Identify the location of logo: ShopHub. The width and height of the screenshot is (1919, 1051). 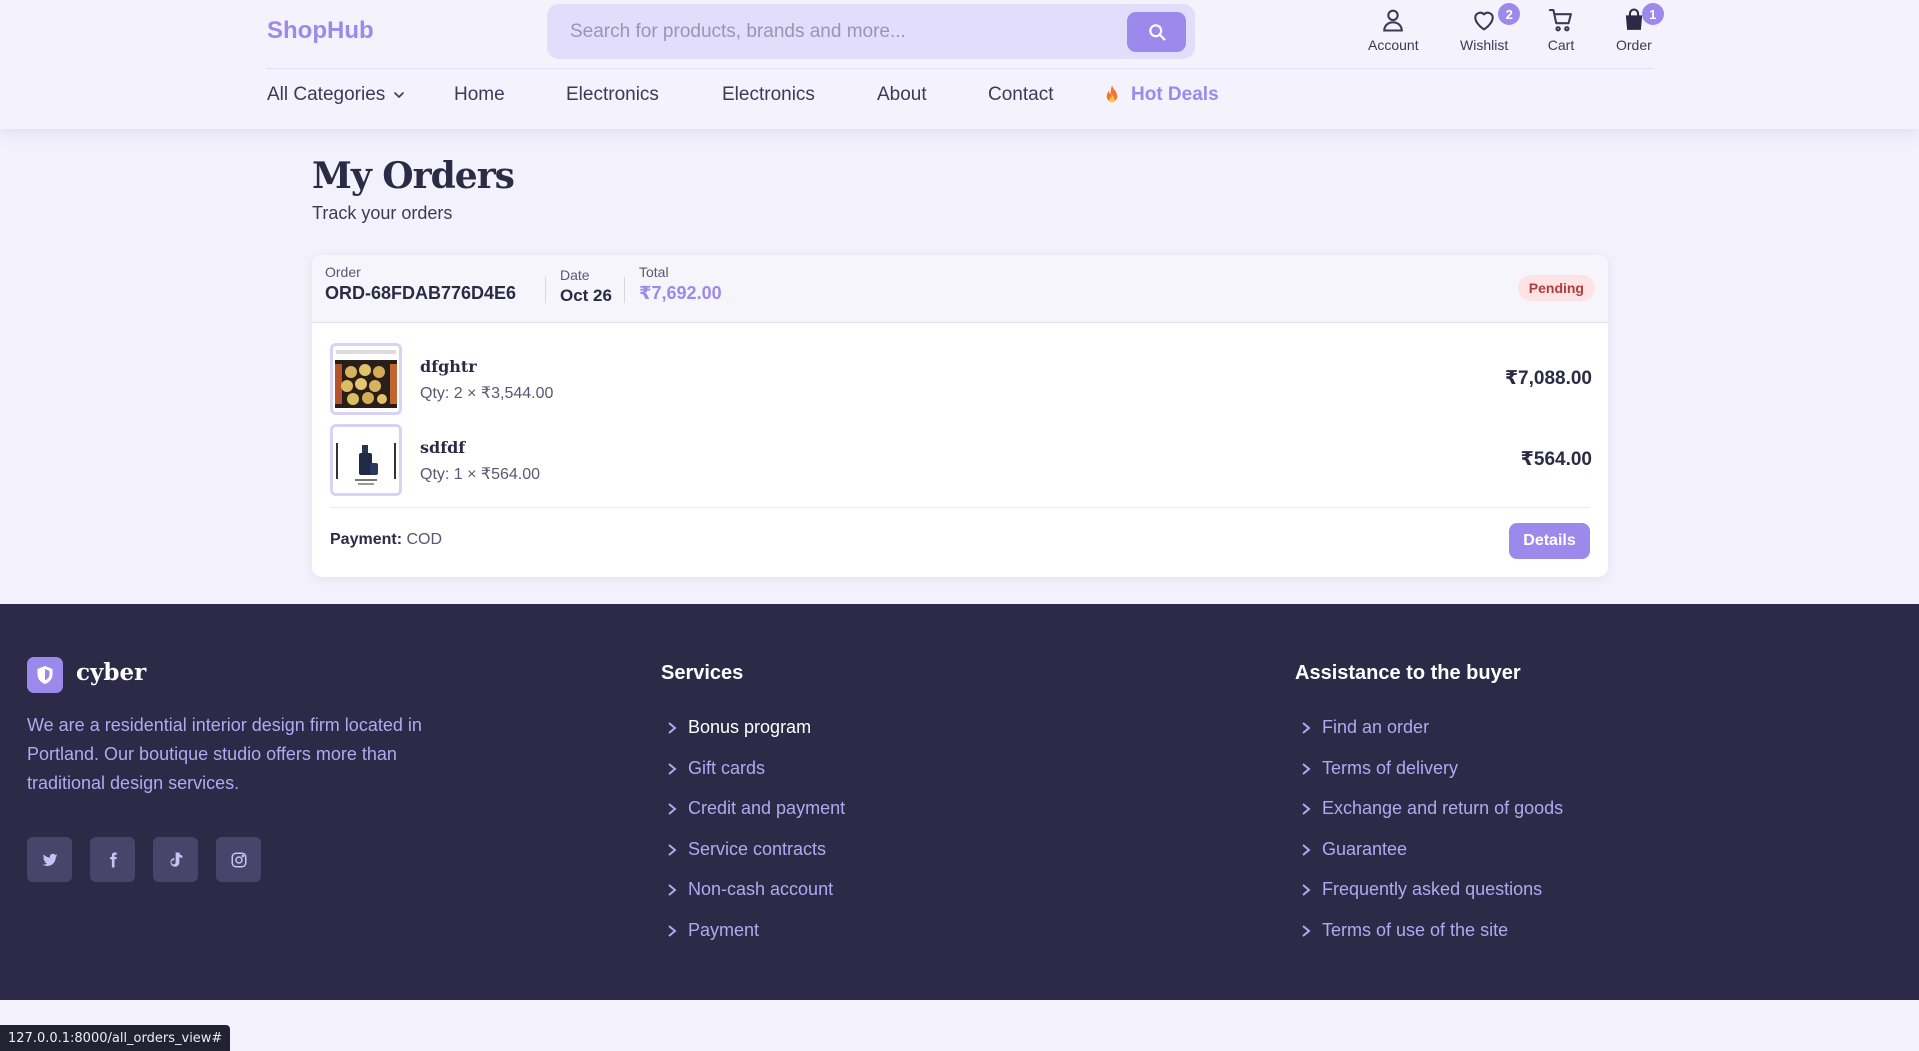
(320, 31).